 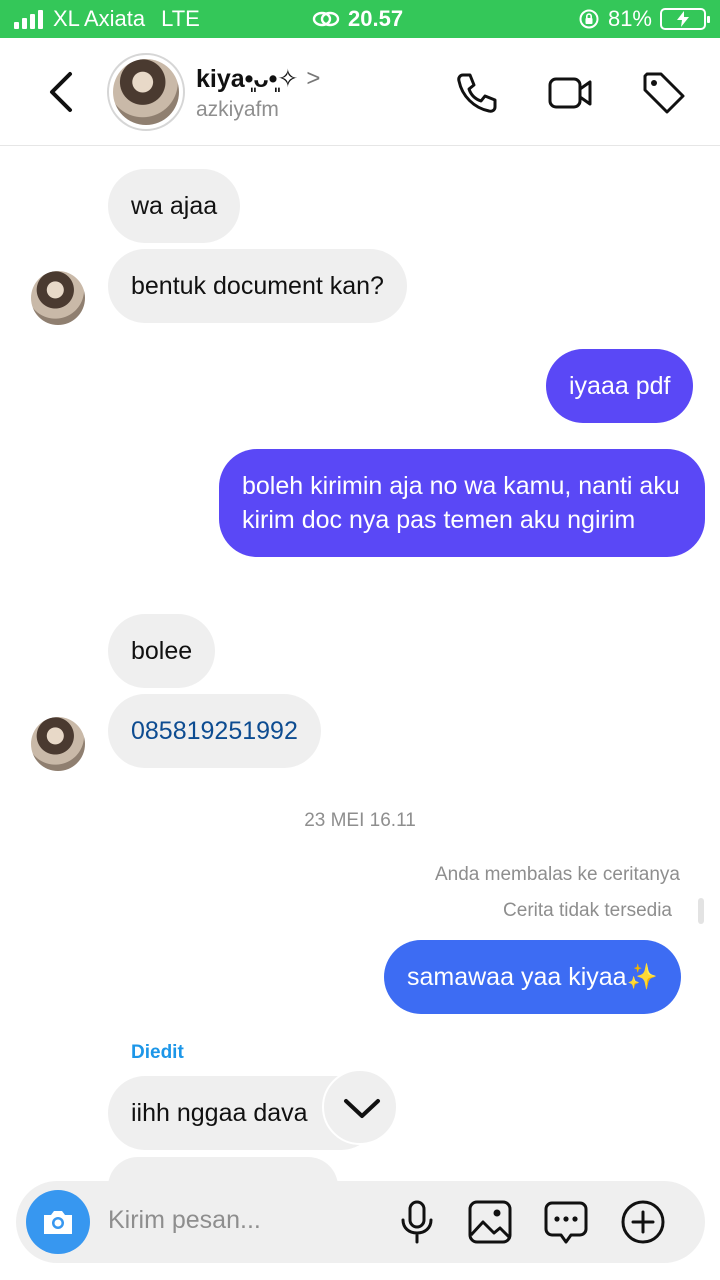 I want to click on gallery-icon, so click(x=490, y=1222).